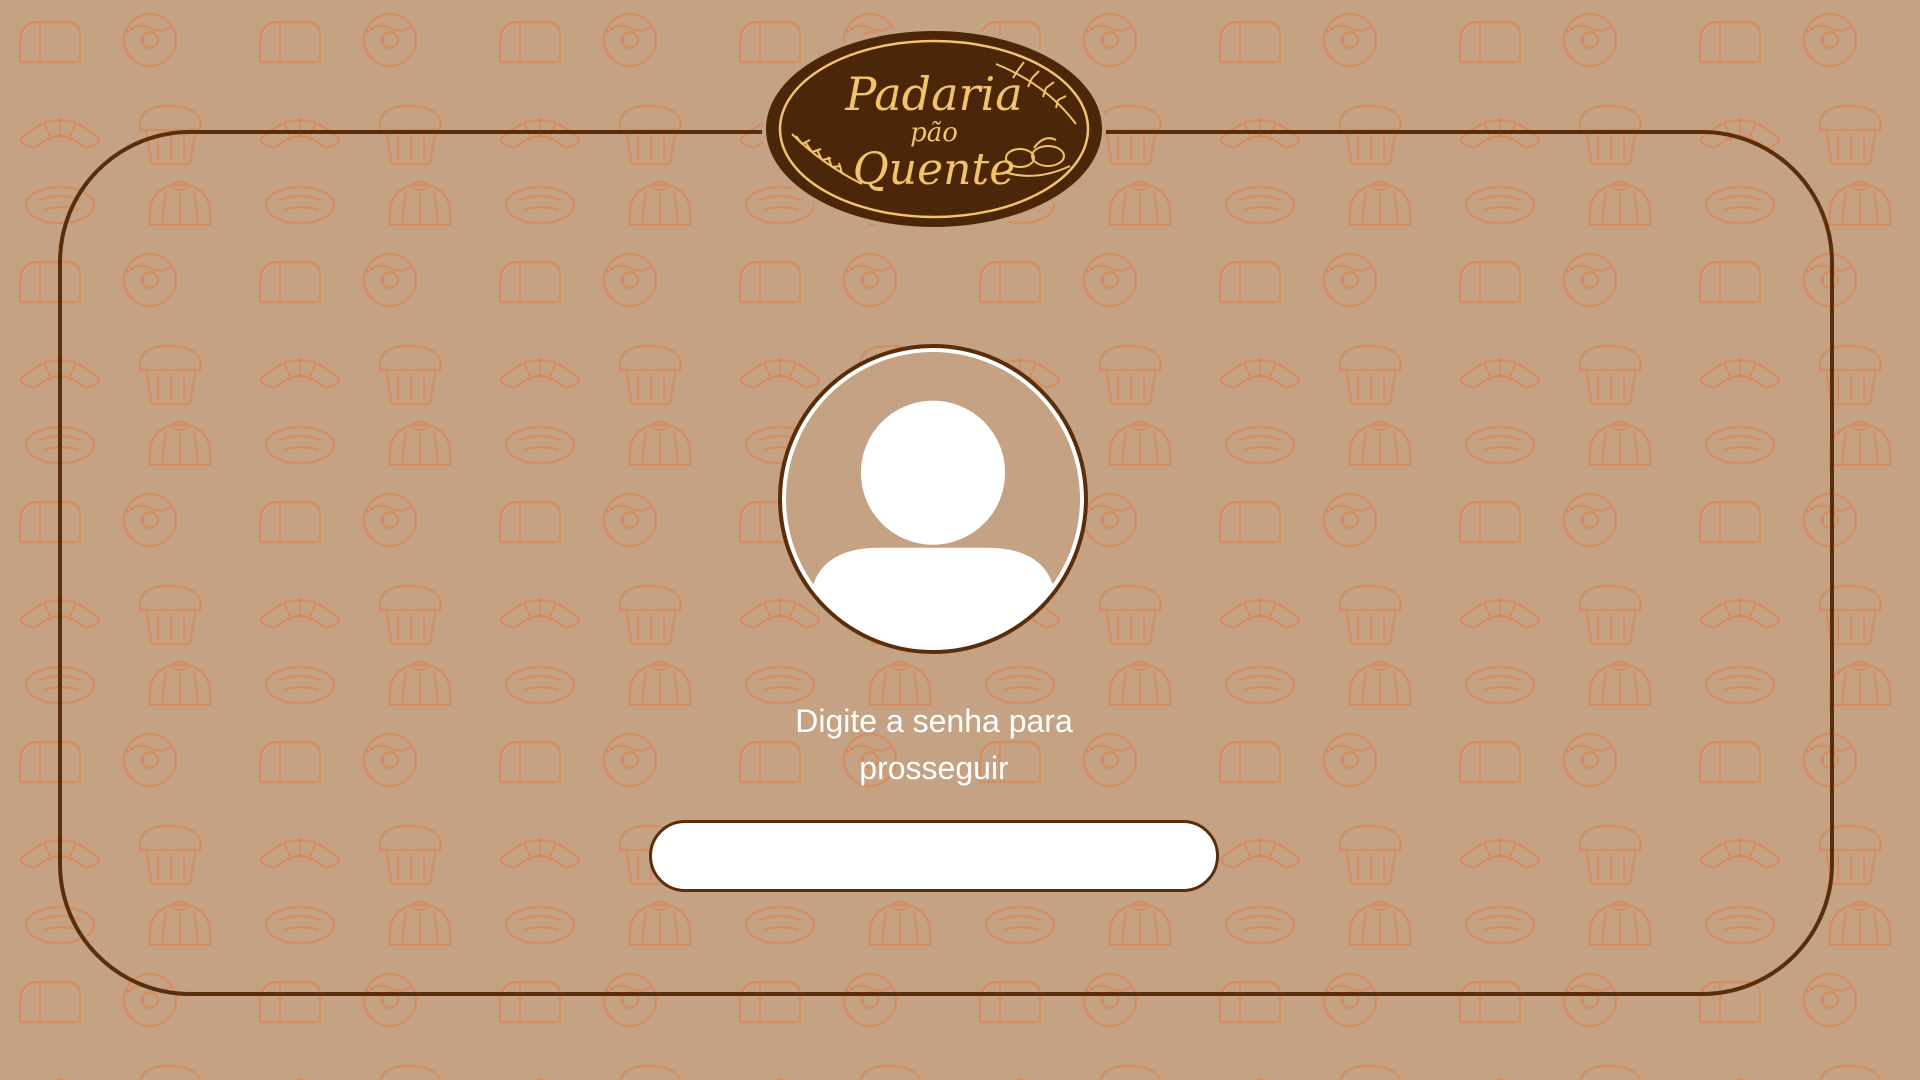 The width and height of the screenshot is (1920, 1080). I want to click on user-avatar, so click(933, 499).